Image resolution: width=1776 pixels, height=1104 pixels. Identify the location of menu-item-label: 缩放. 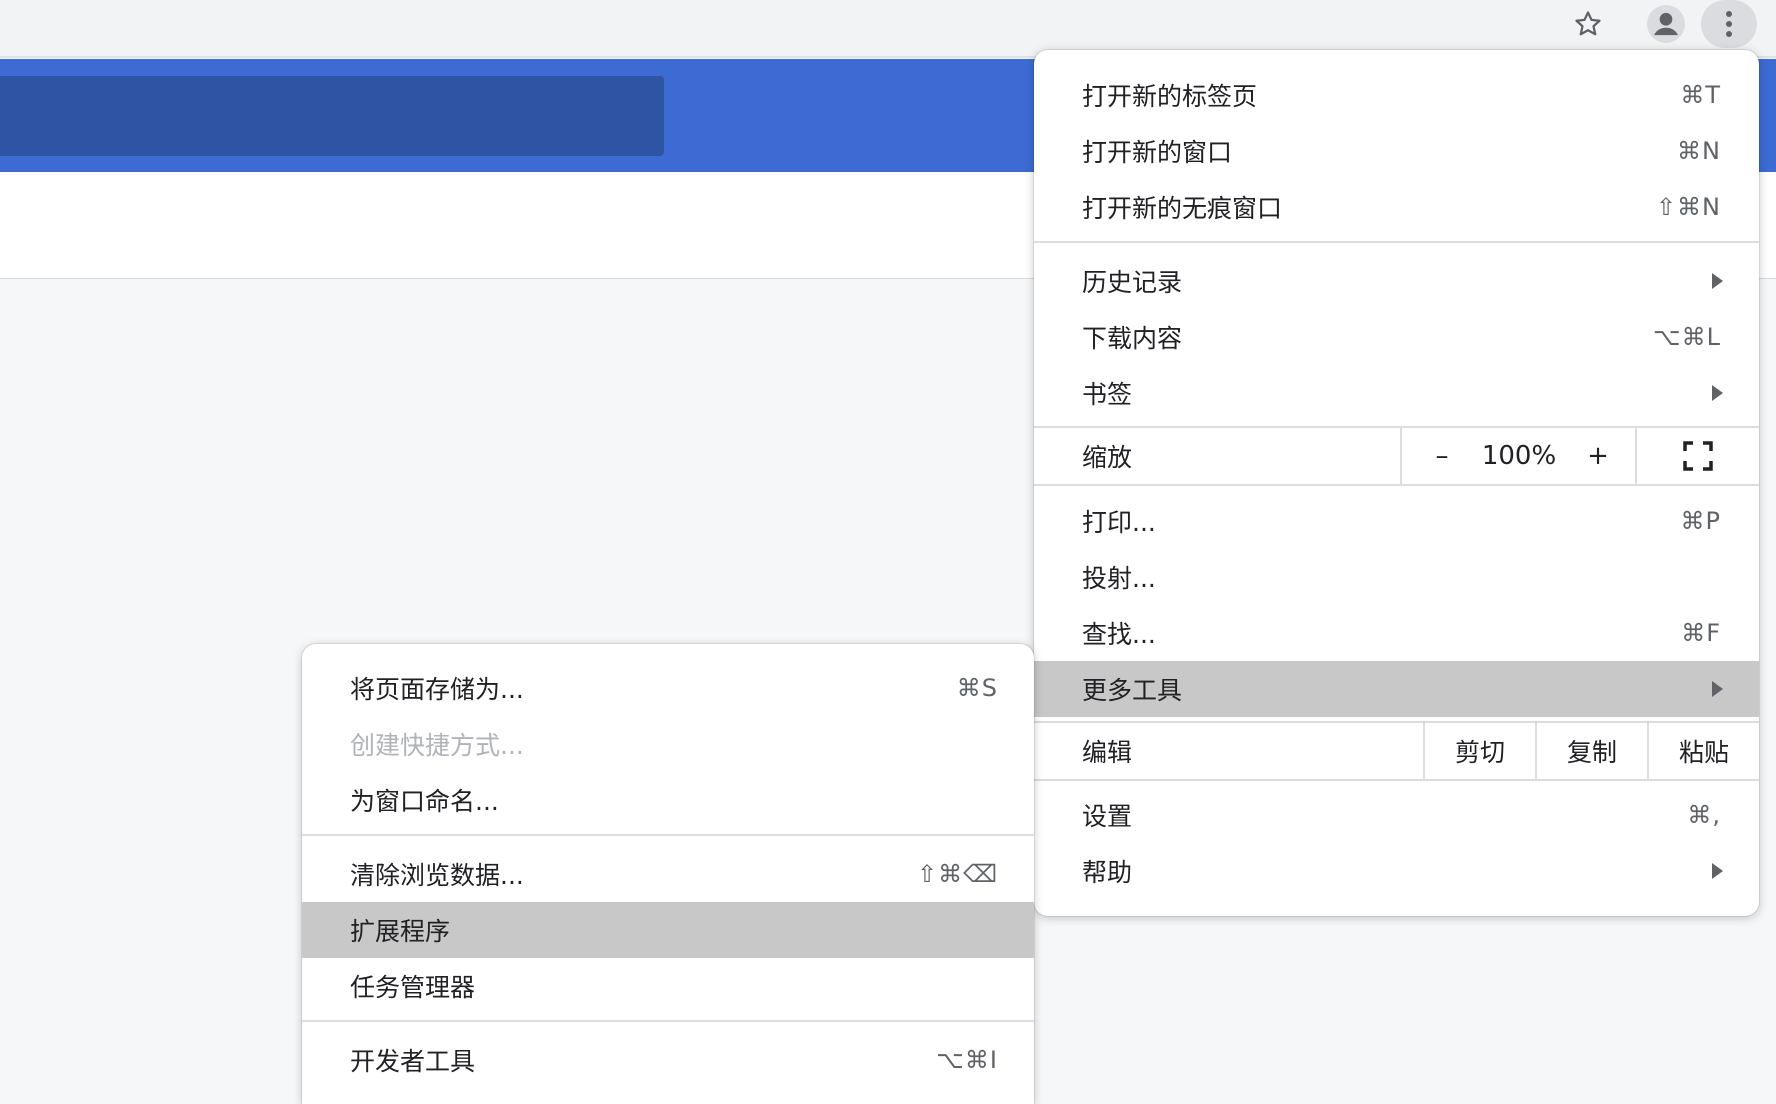
(1107, 457).